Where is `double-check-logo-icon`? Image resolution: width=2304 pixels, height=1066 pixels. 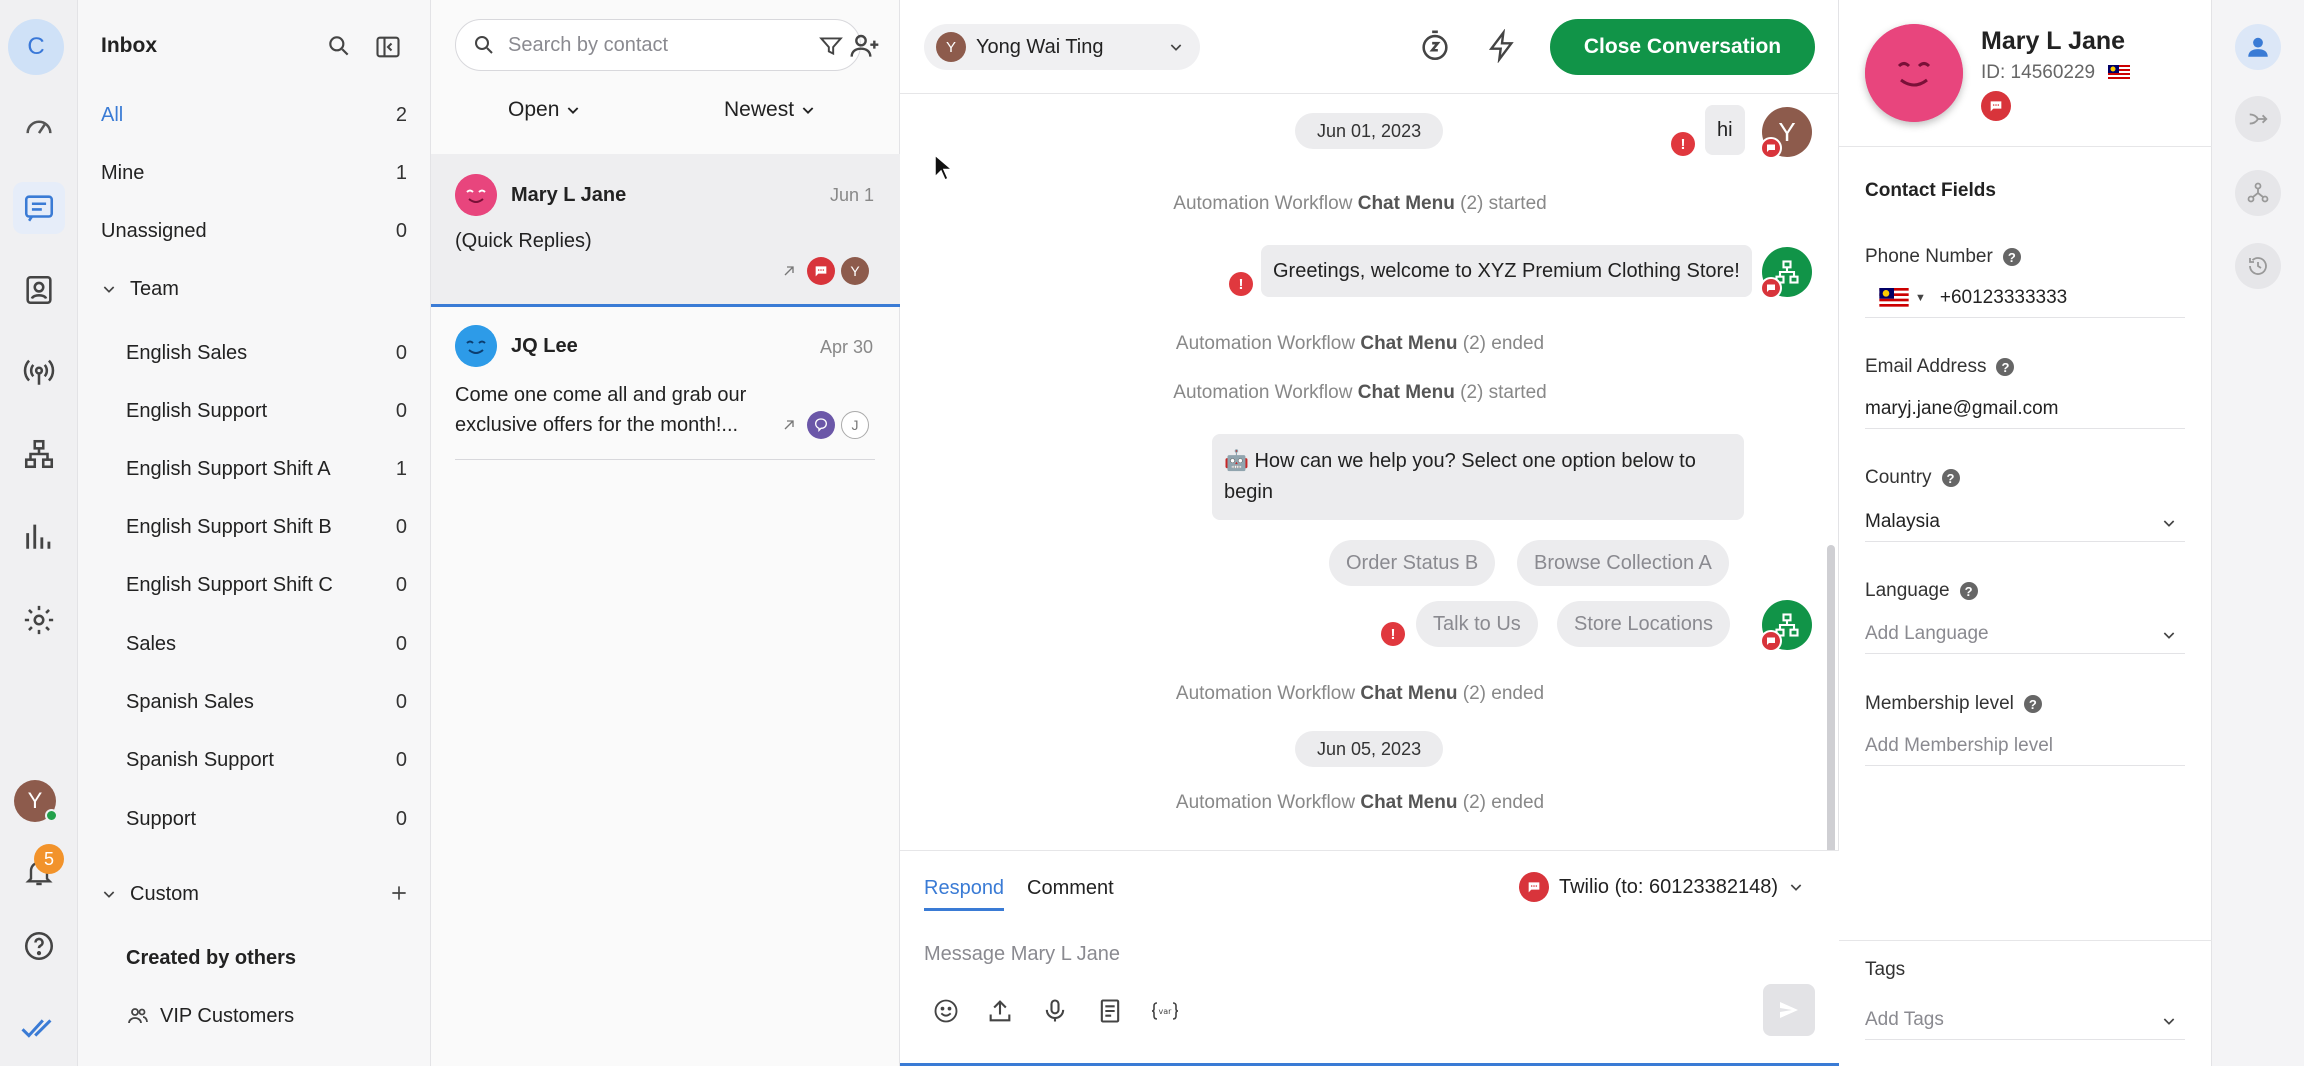
double-check-logo-icon is located at coordinates (39, 1028).